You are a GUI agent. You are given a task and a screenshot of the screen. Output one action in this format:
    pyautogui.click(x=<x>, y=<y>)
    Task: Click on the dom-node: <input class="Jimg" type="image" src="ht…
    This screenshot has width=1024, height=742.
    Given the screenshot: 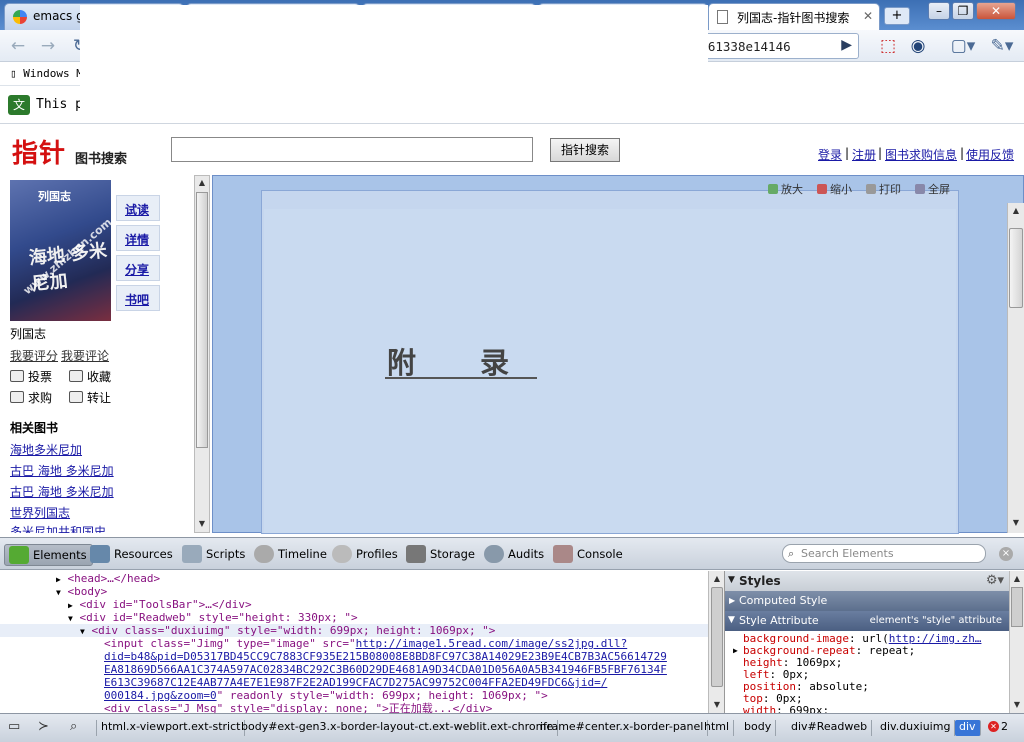 What is the action you would take?
    pyautogui.click(x=365, y=643)
    